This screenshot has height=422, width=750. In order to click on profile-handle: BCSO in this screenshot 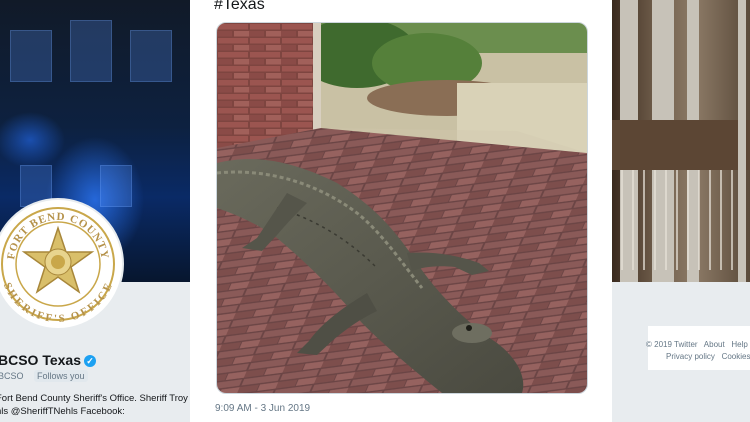, I will do `click(12, 376)`.